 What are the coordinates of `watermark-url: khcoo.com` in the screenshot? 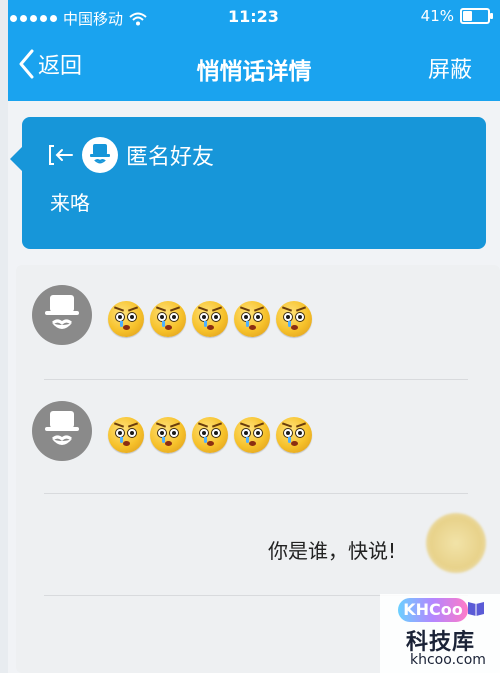 It's located at (448, 660).